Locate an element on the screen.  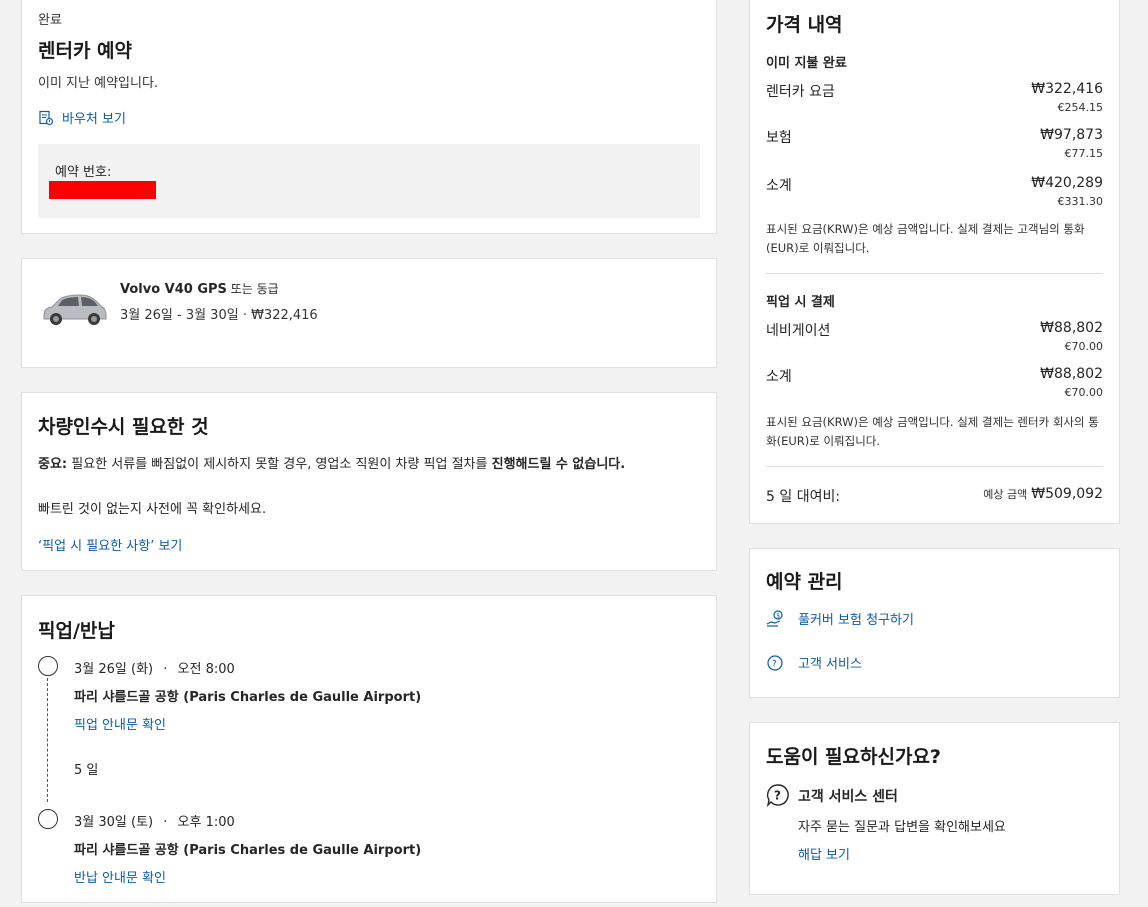
insurance-claim-icon: $ is located at coordinates (775, 618).